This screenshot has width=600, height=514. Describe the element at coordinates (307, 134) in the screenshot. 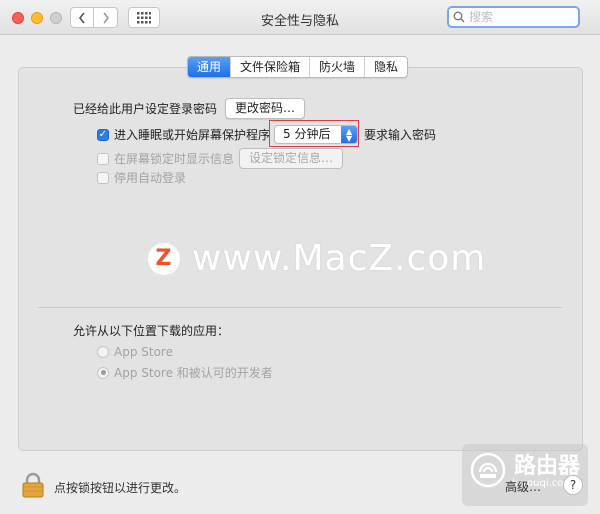

I see `select-value: 5 分钟后` at that location.